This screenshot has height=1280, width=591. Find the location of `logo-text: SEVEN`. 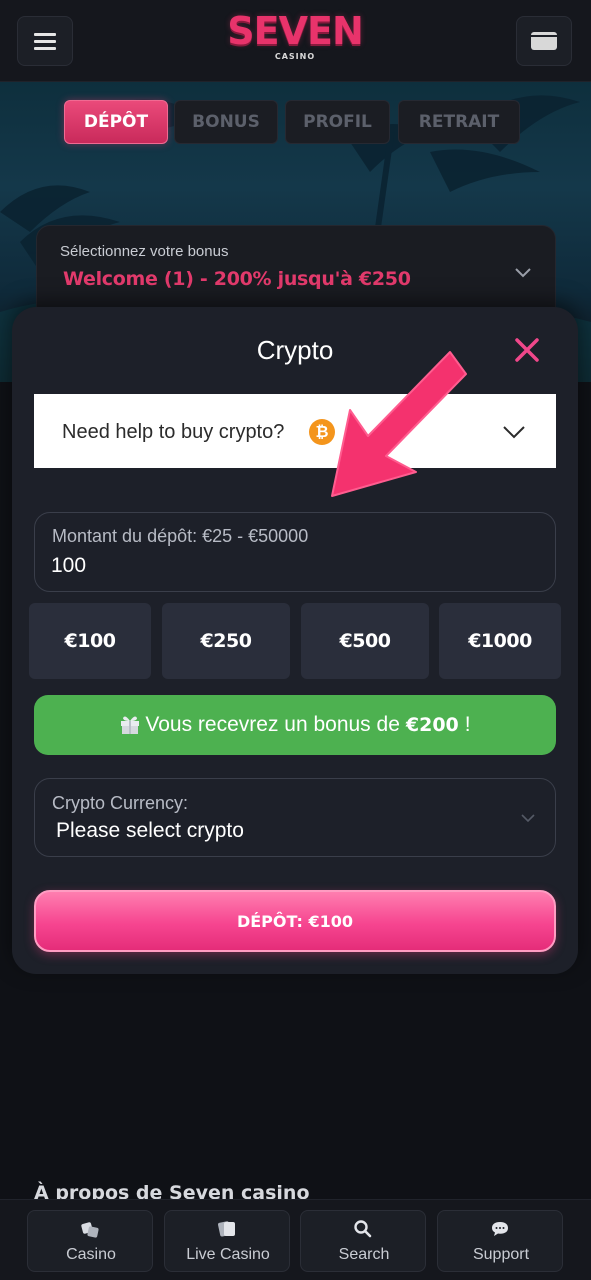

logo-text: SEVEN is located at coordinates (295, 31).